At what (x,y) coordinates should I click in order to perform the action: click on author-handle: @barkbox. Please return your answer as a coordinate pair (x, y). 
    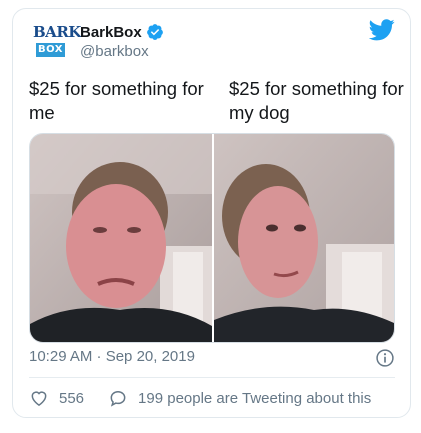
    Looking at the image, I should click on (114, 51).